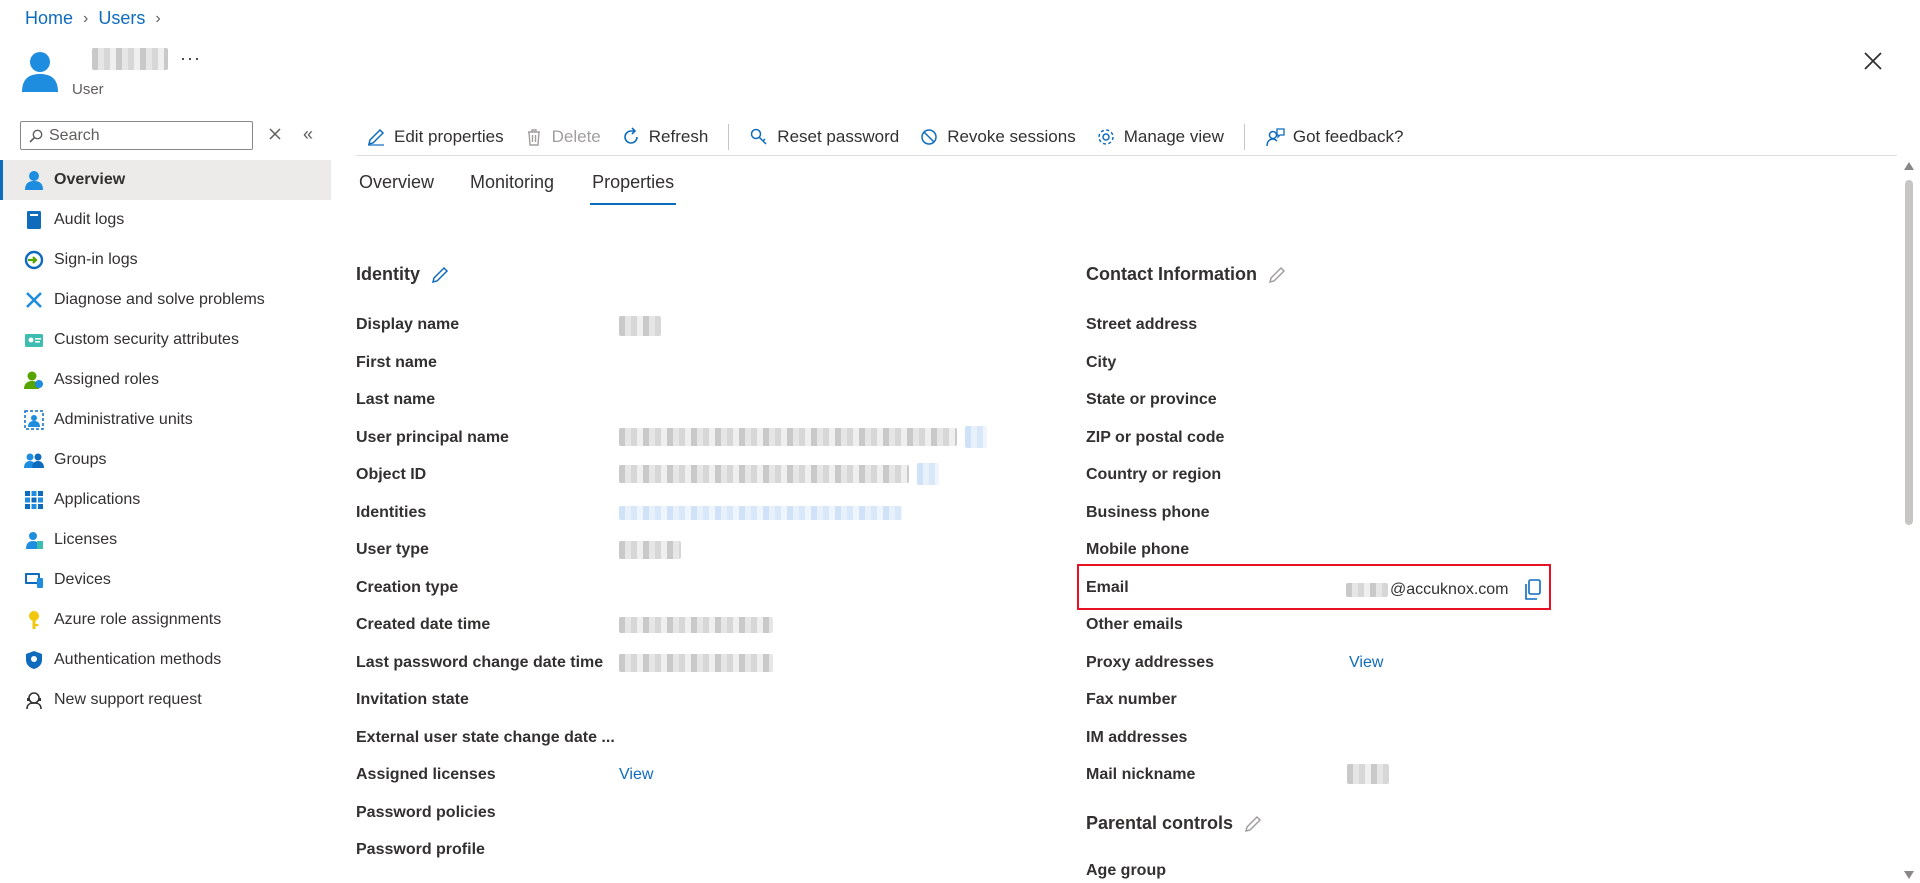 This screenshot has width=1920, height=883. I want to click on assigned-licenses-view-link: View, so click(636, 775).